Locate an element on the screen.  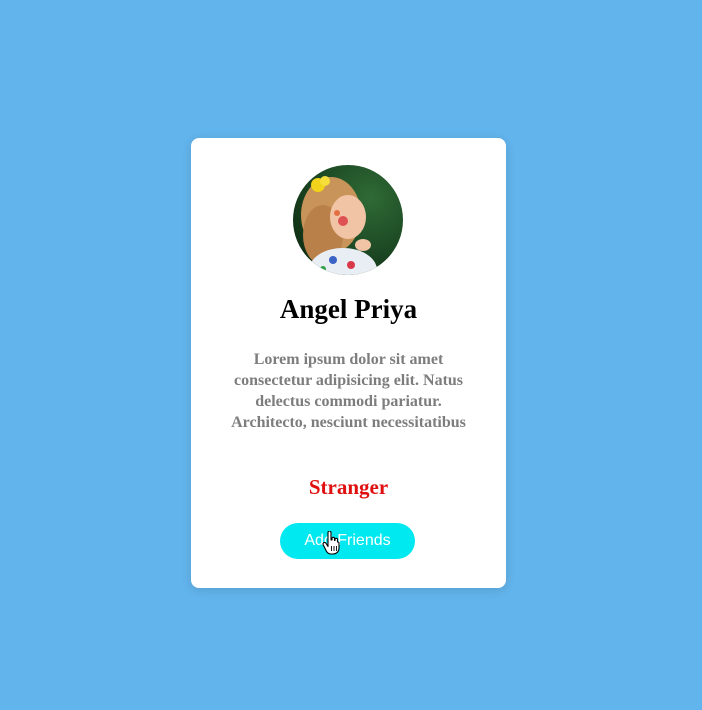
profile-name: Angel Priya is located at coordinates (348, 309).